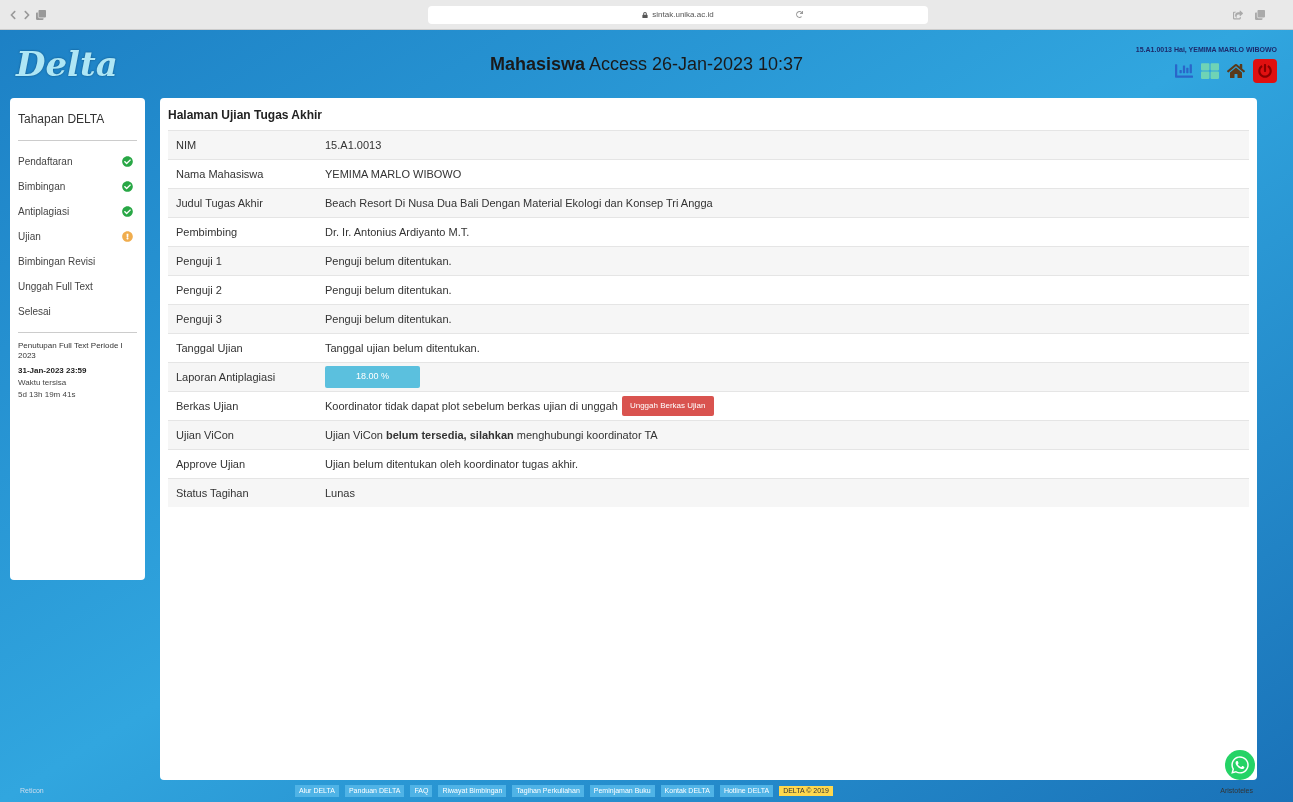 This screenshot has width=1293, height=802. What do you see at coordinates (77, 161) in the screenshot?
I see `sidebar-item: Pendaftaran` at bounding box center [77, 161].